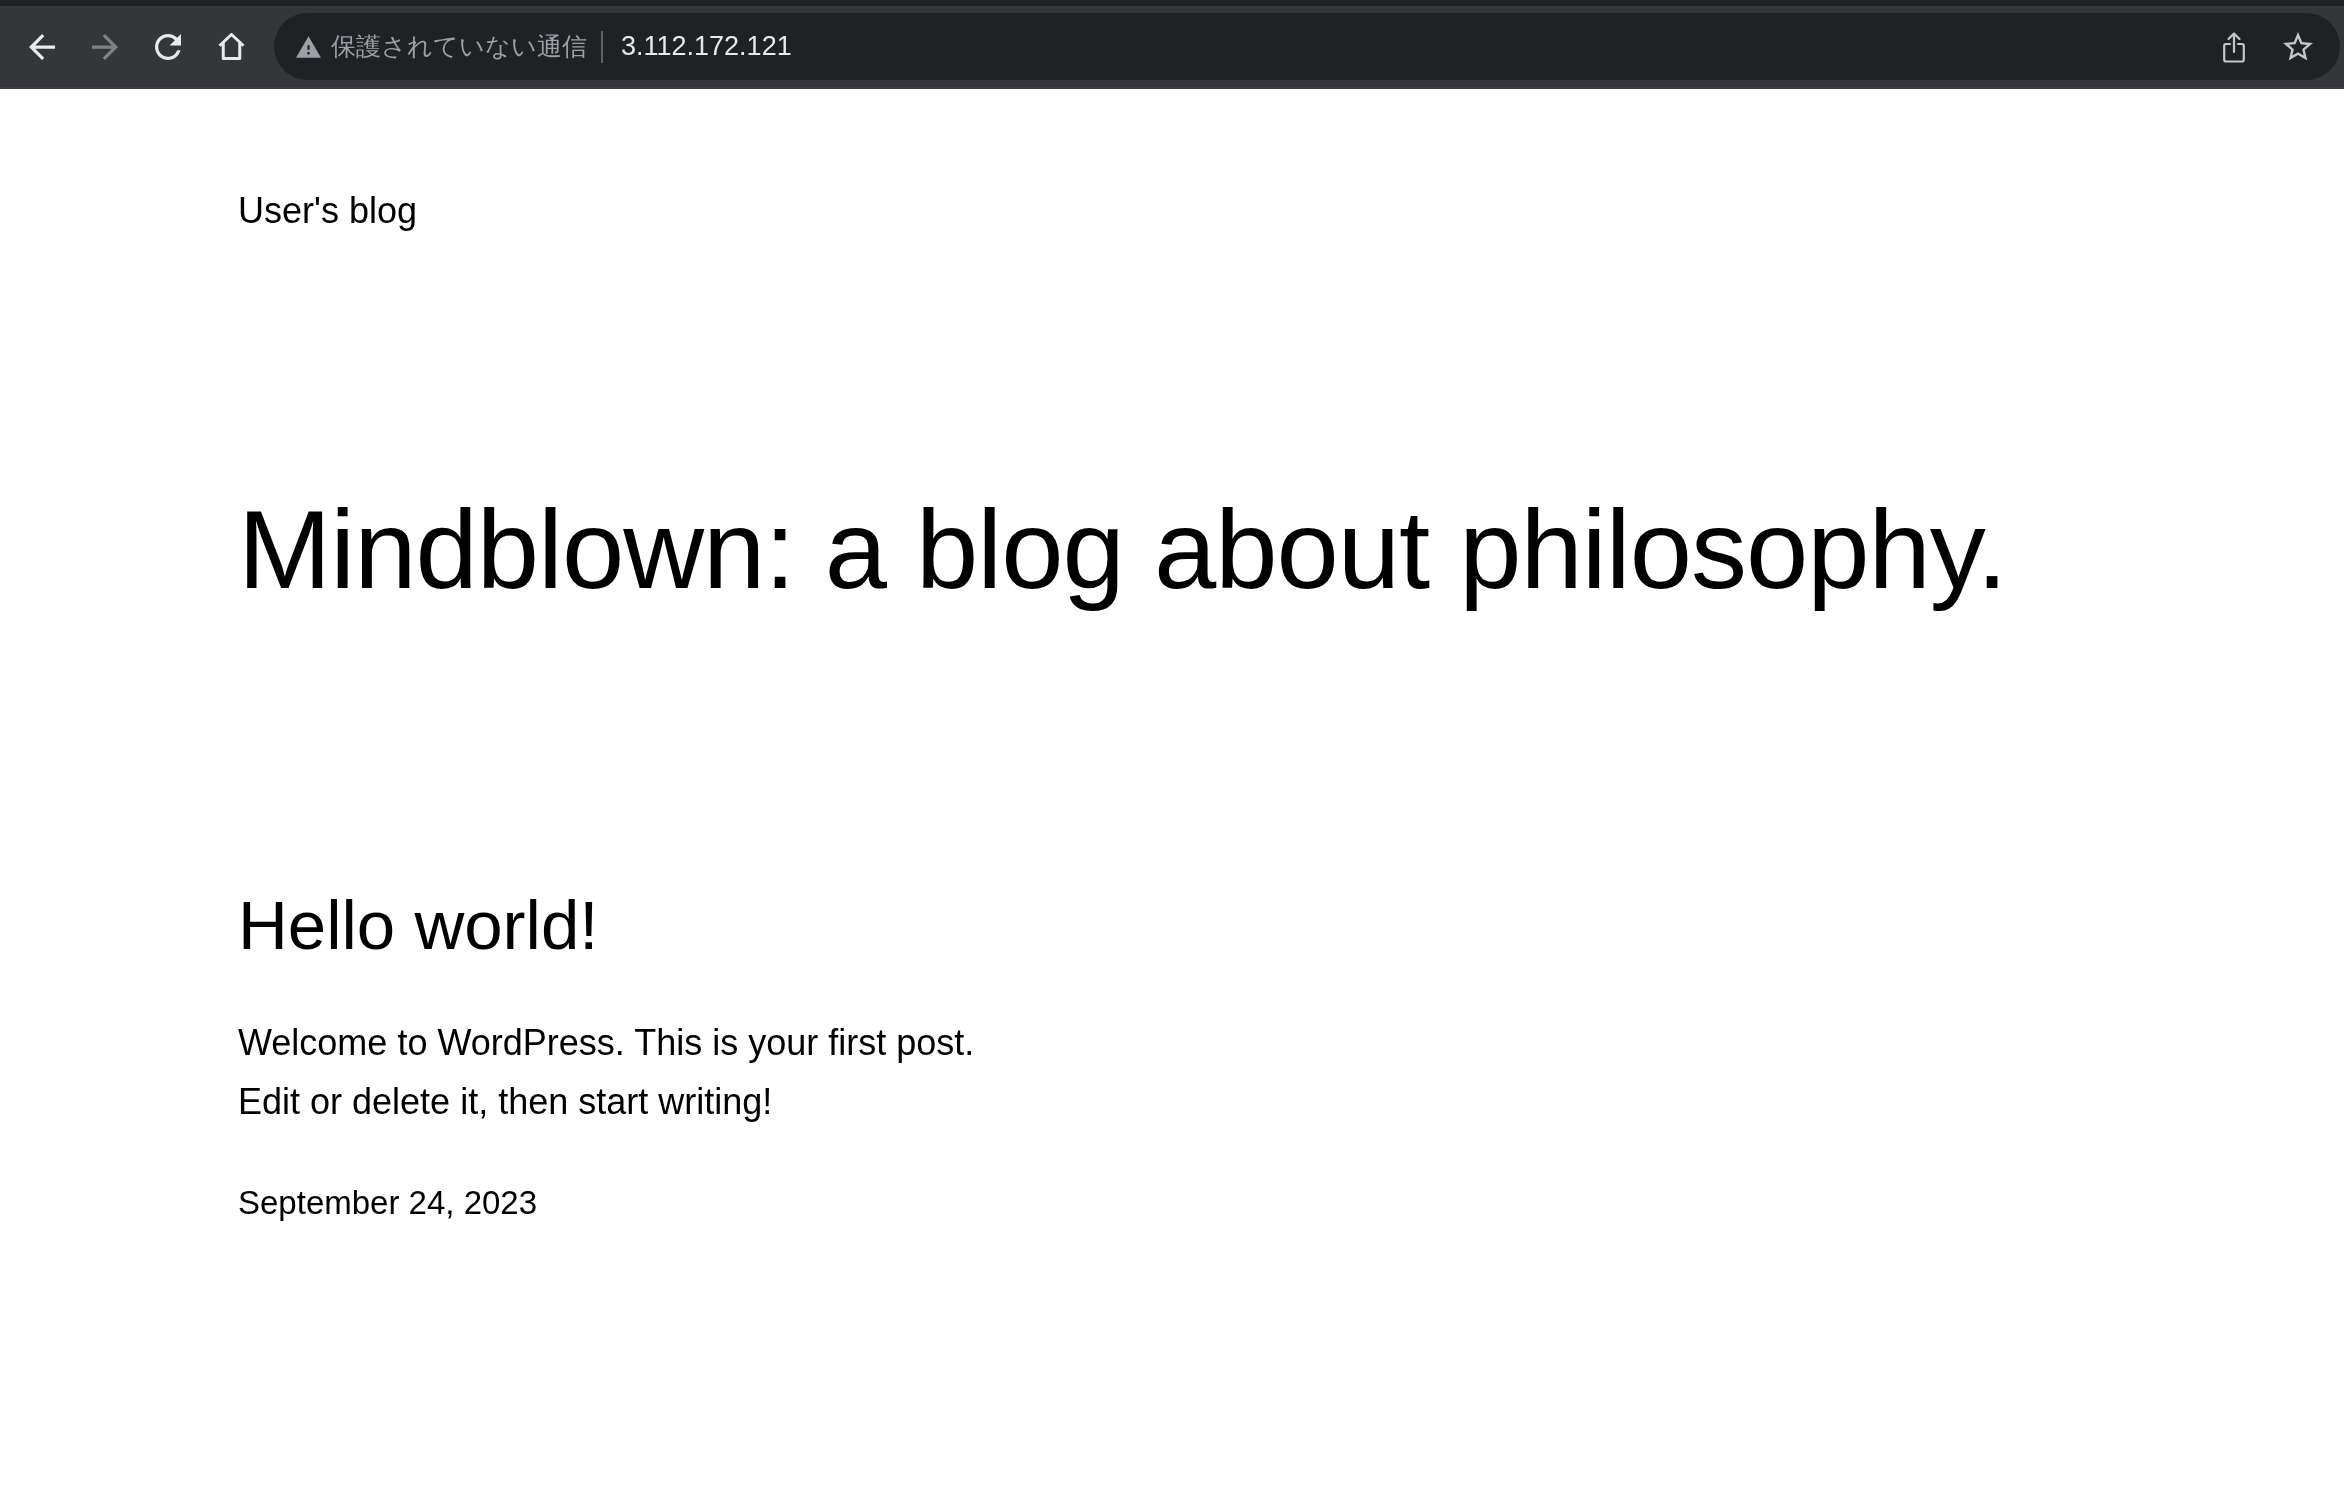 This screenshot has height=1498, width=2344. I want to click on site-title-link: User's blog, so click(327, 211).